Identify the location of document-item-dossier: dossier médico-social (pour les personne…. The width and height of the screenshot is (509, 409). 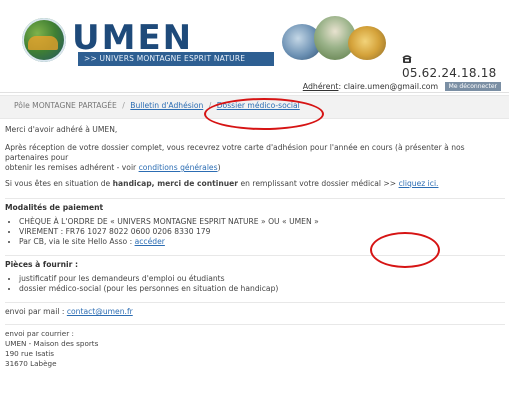
(262, 289).